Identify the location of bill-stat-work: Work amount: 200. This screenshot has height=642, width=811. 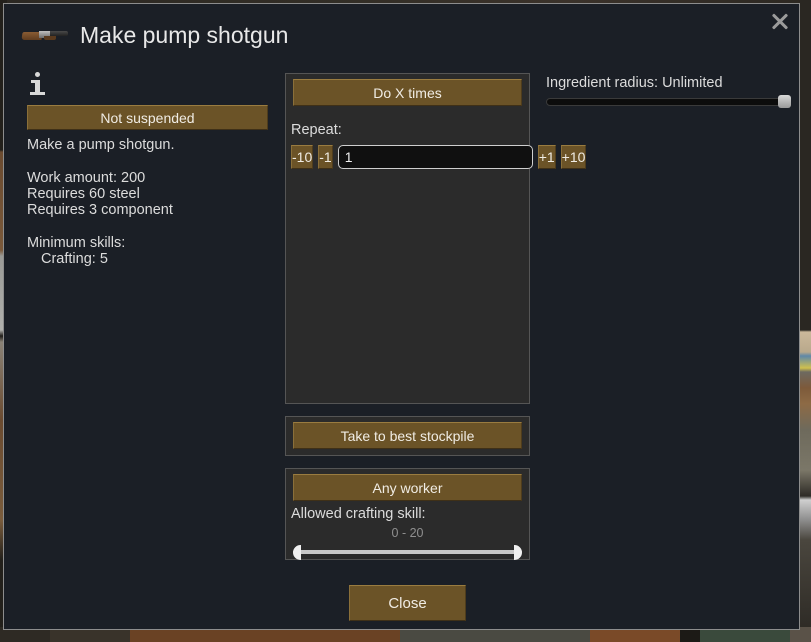
(86, 178).